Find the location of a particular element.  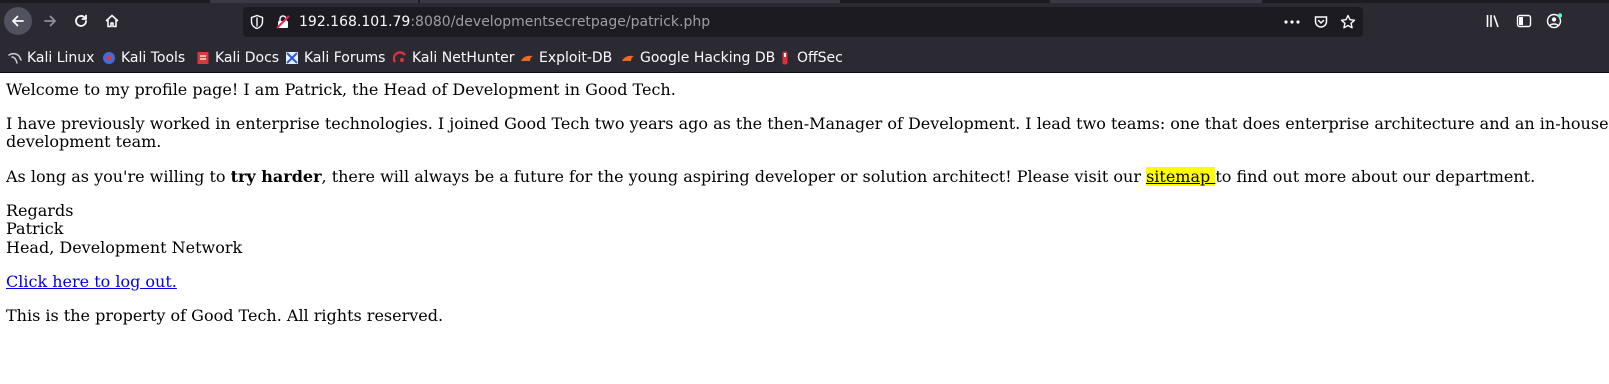

bookmark-kali-tools: Kali Tools is located at coordinates (143, 58).